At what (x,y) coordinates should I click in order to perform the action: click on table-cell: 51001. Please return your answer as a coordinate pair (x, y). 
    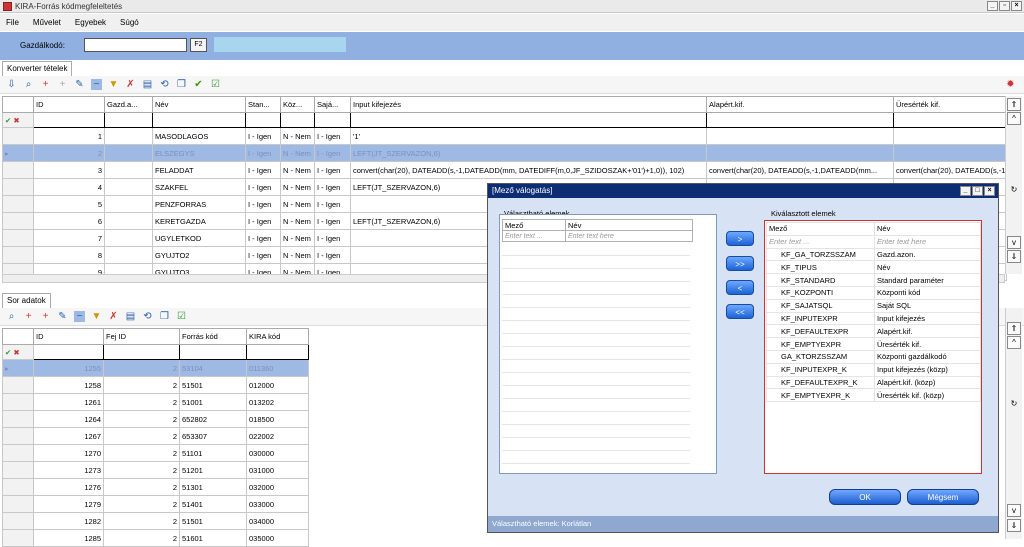
    Looking at the image, I should click on (213, 402).